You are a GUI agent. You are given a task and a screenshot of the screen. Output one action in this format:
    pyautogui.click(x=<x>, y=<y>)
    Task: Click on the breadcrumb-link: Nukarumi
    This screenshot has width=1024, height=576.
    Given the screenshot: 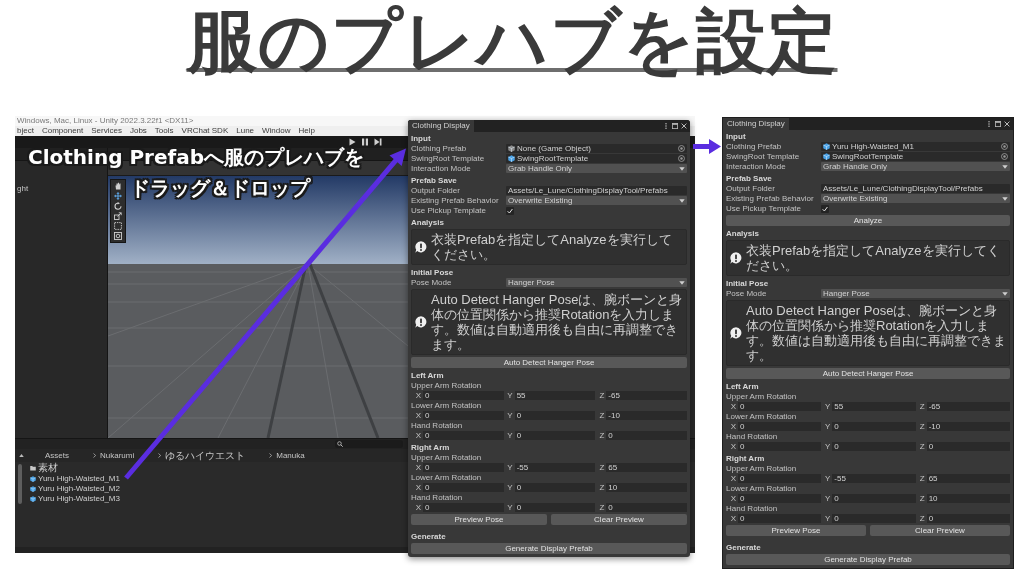 What is the action you would take?
    pyautogui.click(x=117, y=455)
    